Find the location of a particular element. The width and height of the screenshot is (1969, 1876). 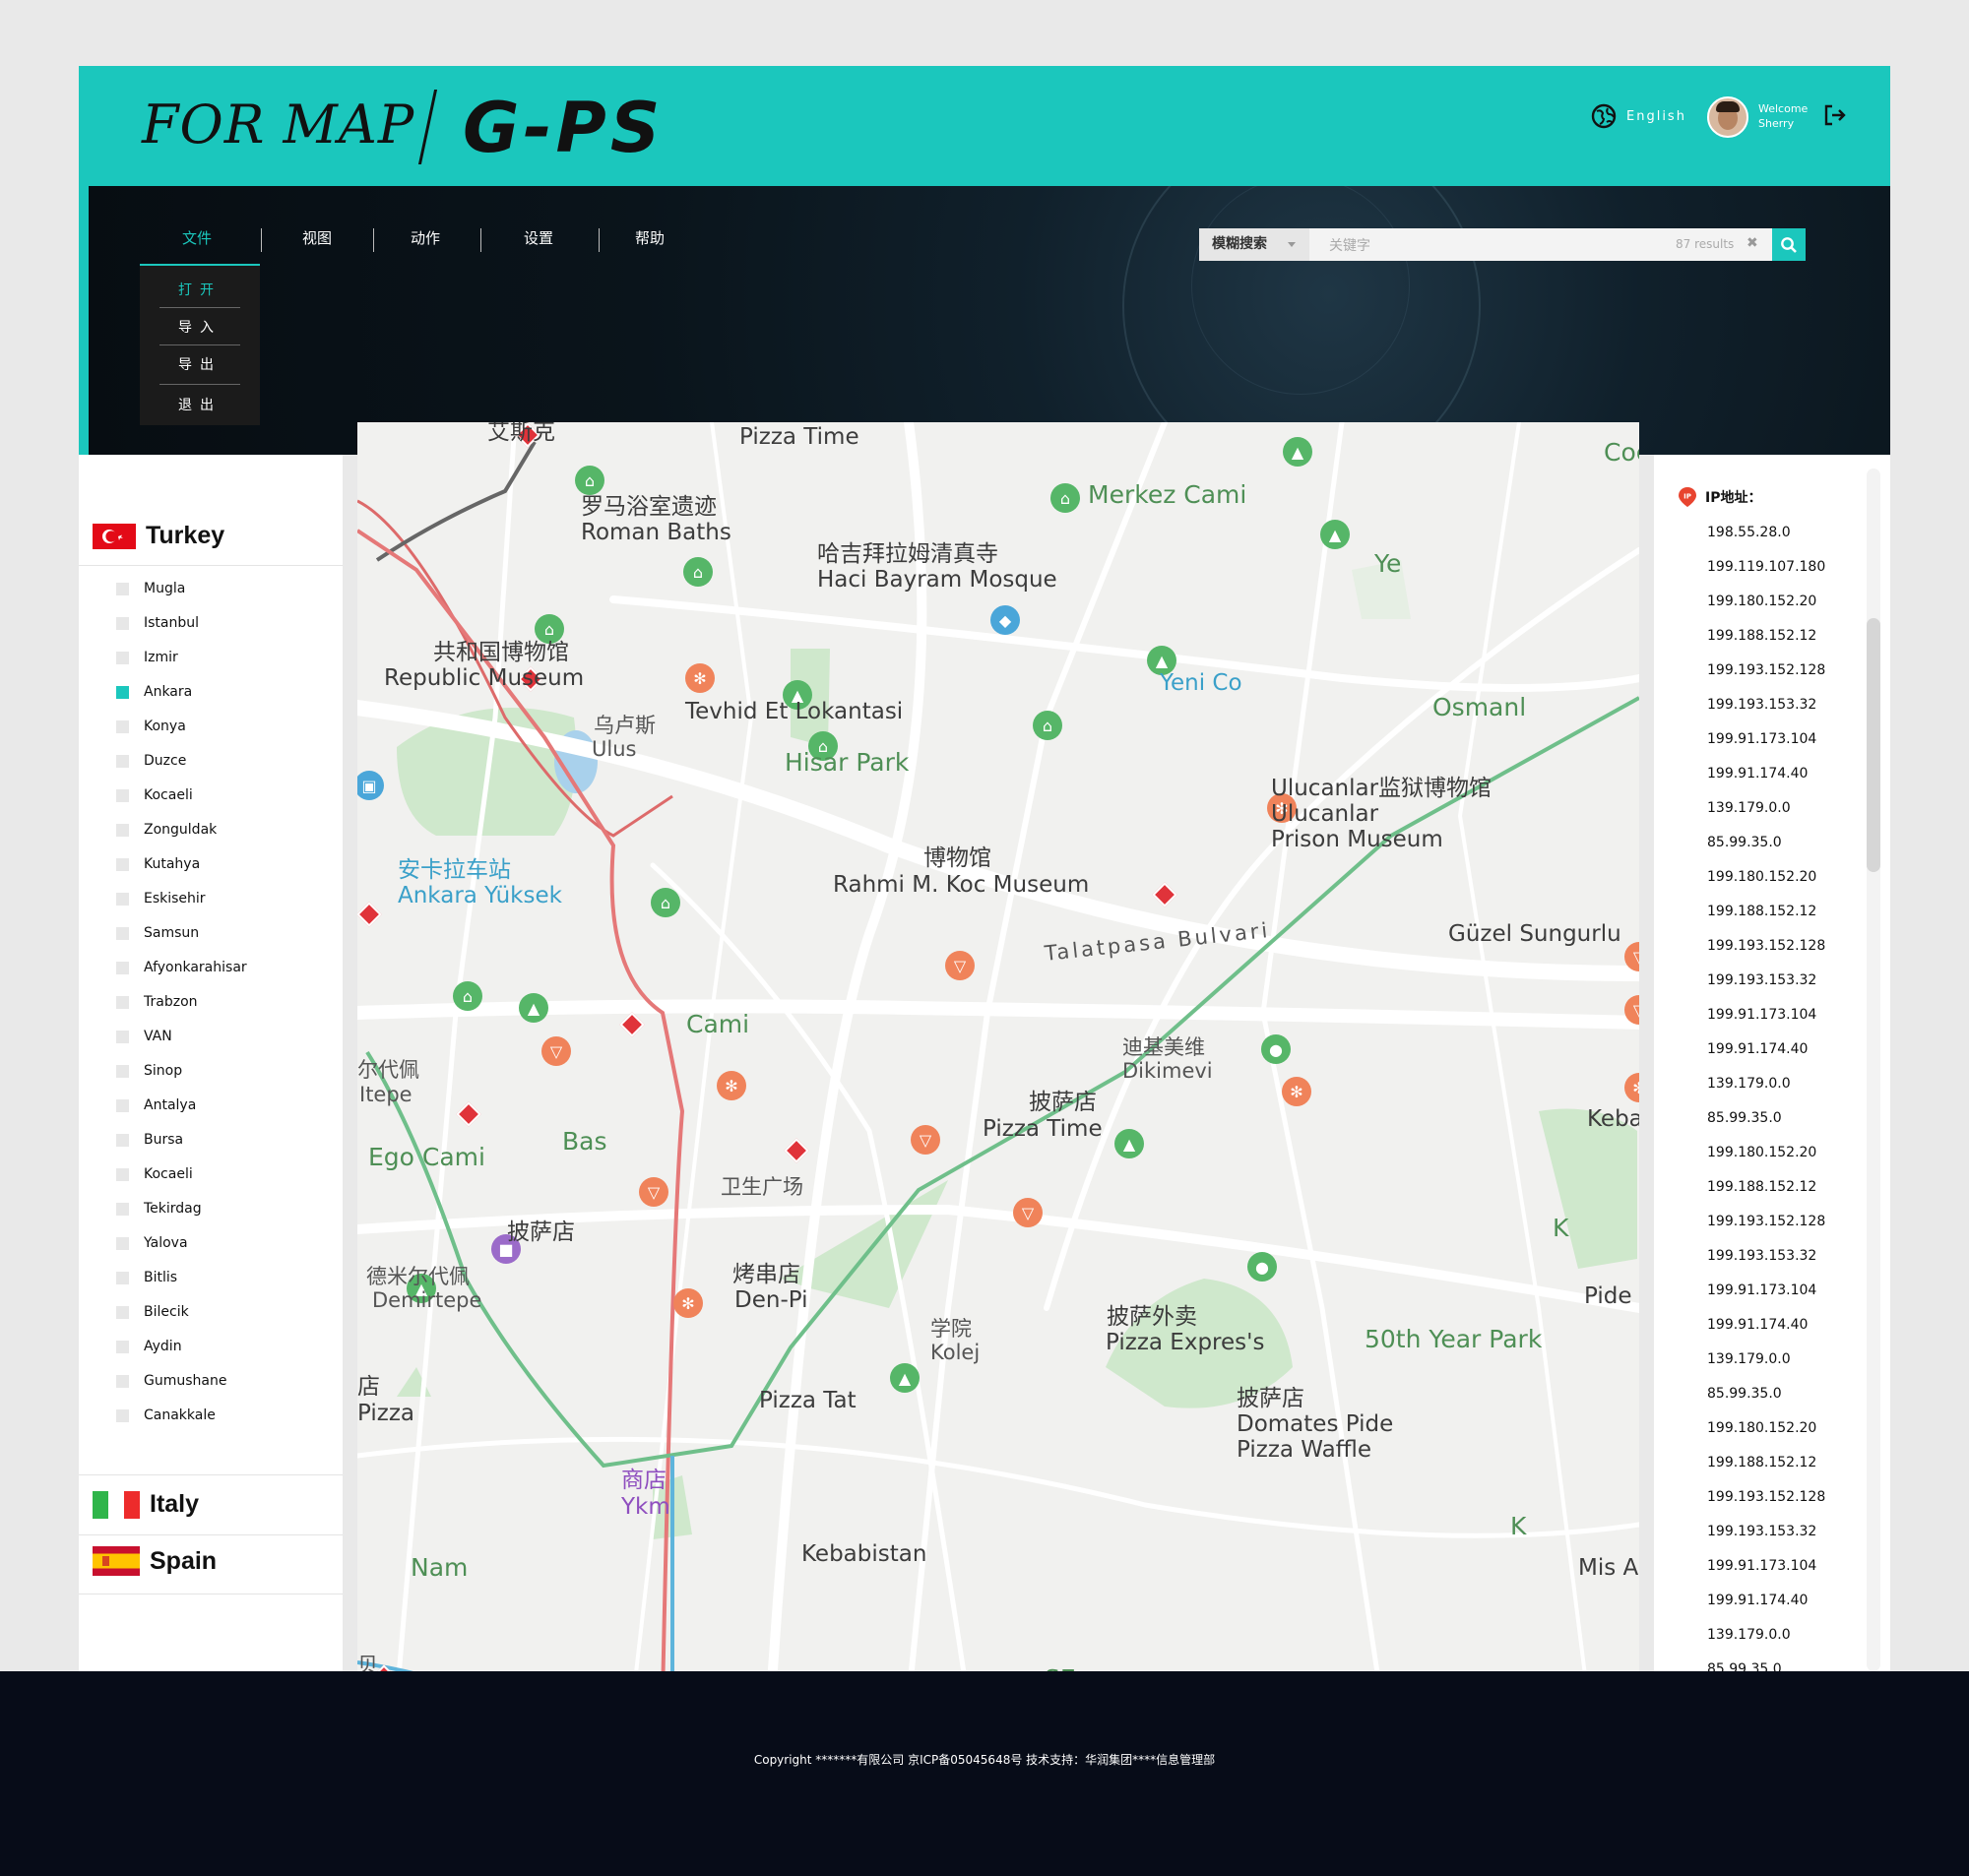

logout-icon is located at coordinates (1835, 115).